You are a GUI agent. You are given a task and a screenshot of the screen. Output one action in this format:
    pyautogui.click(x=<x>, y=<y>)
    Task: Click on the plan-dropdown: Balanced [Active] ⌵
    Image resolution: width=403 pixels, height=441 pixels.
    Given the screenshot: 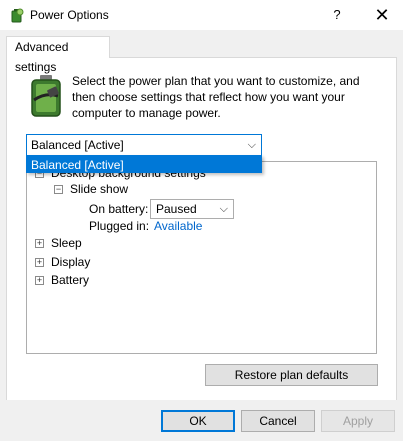 What is the action you would take?
    pyautogui.click(x=144, y=145)
    